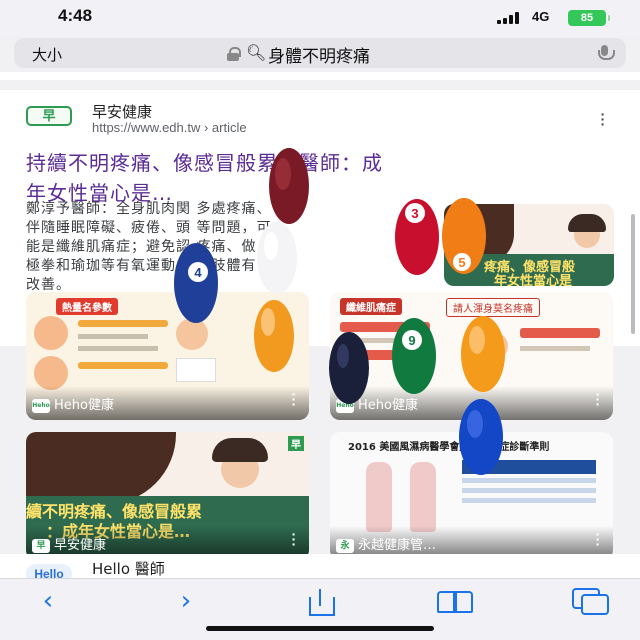 This screenshot has height=640, width=640. I want to click on image-subtitle: 請人渾身莫名疼痛, so click(493, 307).